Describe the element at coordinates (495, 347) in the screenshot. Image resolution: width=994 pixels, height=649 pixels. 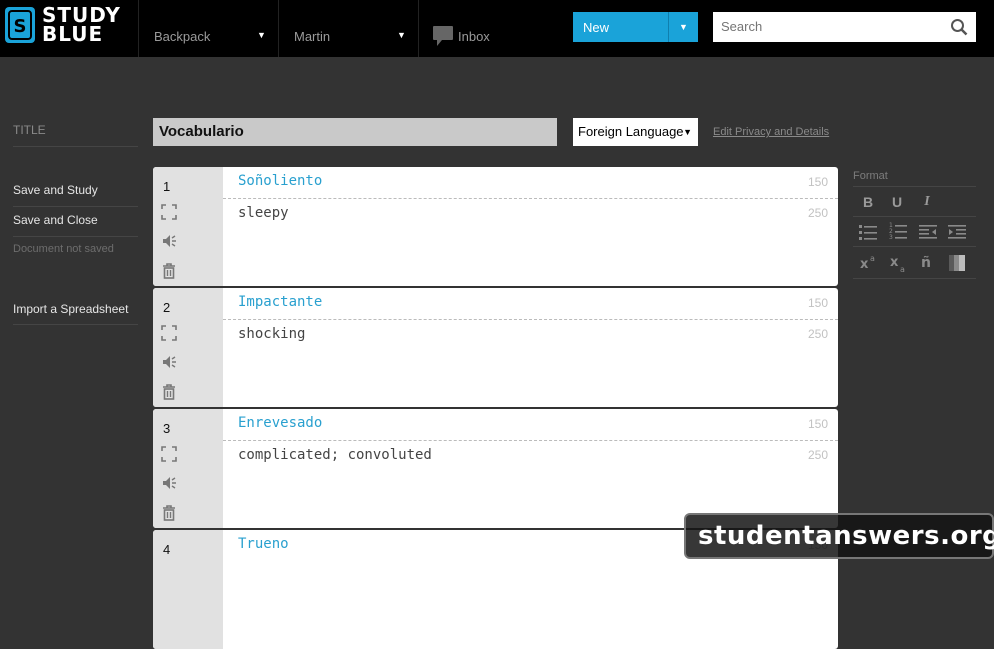
I see `flashcard: 2 Impactante 150 shocking 250` at that location.